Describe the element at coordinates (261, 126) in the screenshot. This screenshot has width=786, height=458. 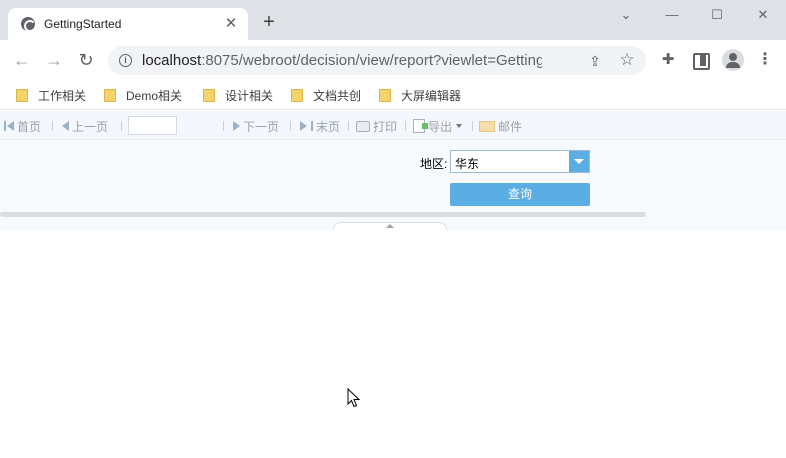
I see `next-page-label: 下一页` at that location.